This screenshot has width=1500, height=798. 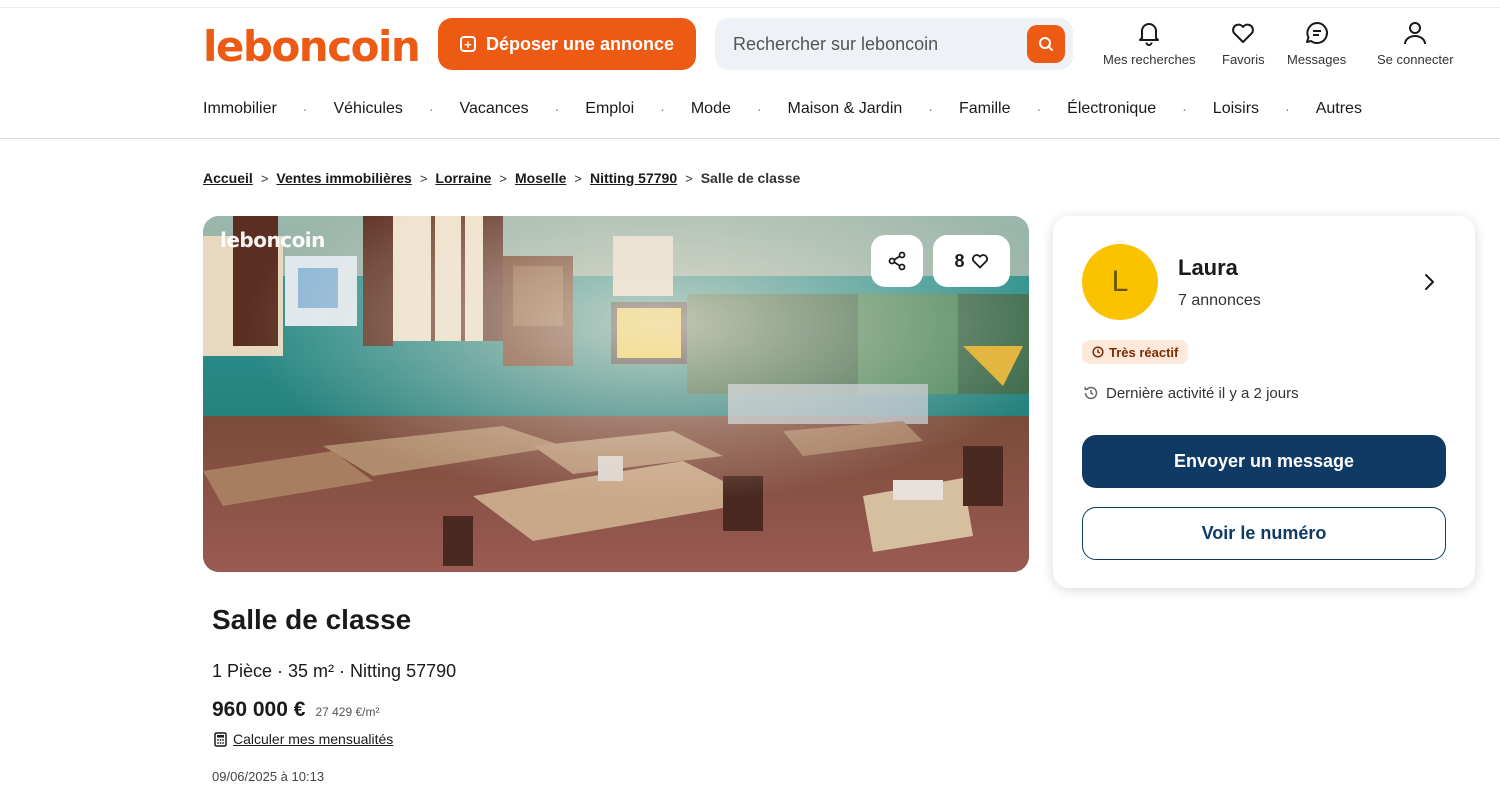 I want to click on login-label: Se connecter, so click(x=1415, y=59).